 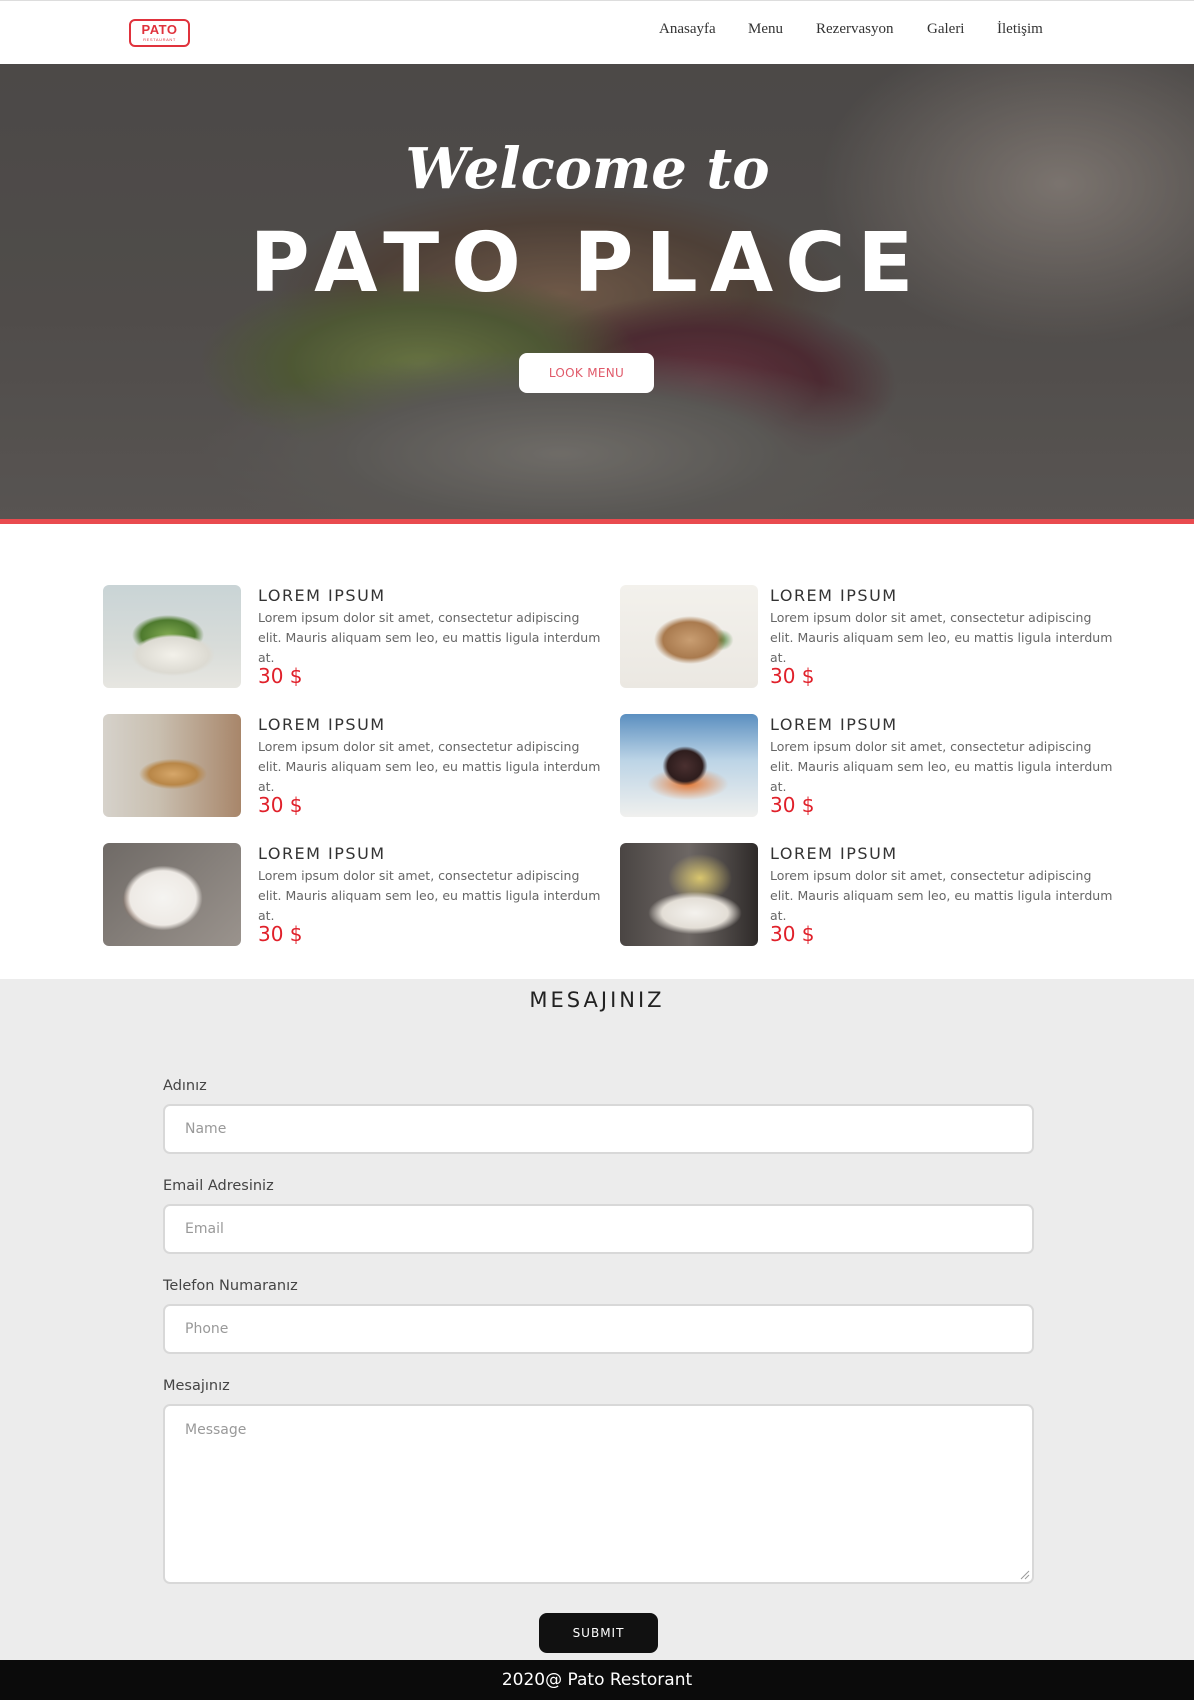 I want to click on meat-dish-photo, so click(x=689, y=765).